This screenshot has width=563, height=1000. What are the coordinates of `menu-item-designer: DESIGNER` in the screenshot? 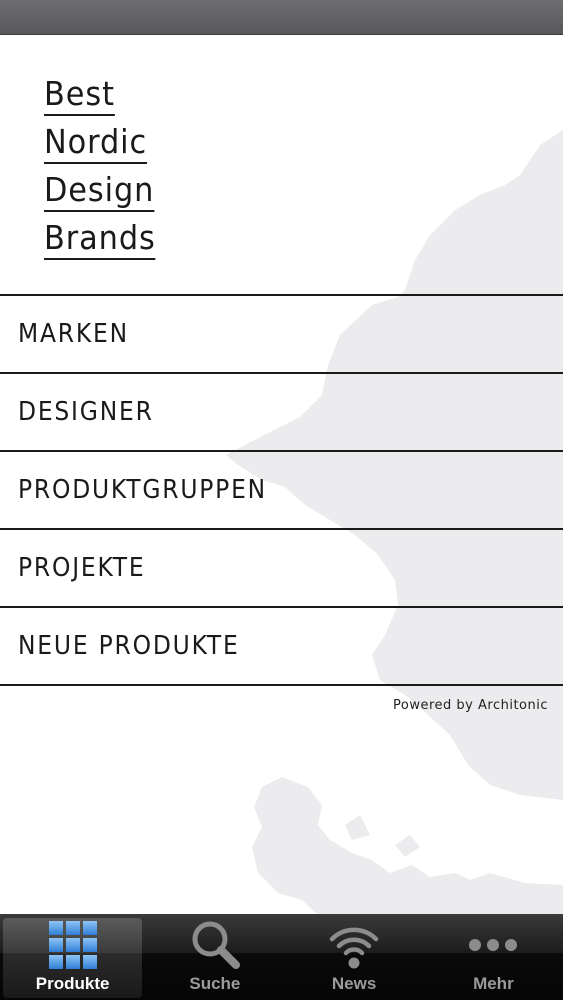 It's located at (281, 413).